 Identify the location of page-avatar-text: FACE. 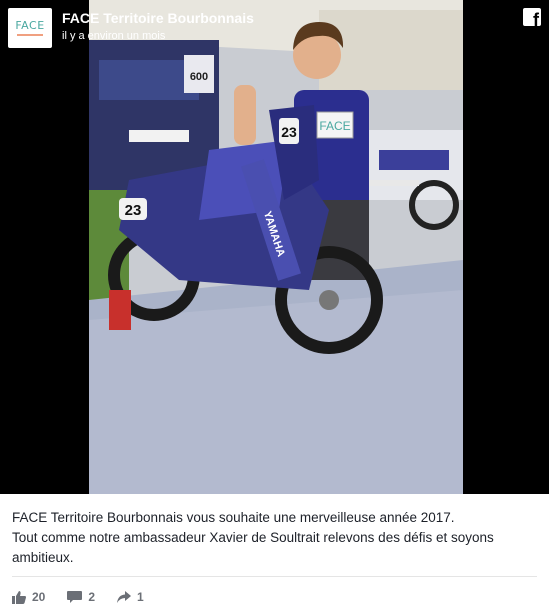
(30, 25).